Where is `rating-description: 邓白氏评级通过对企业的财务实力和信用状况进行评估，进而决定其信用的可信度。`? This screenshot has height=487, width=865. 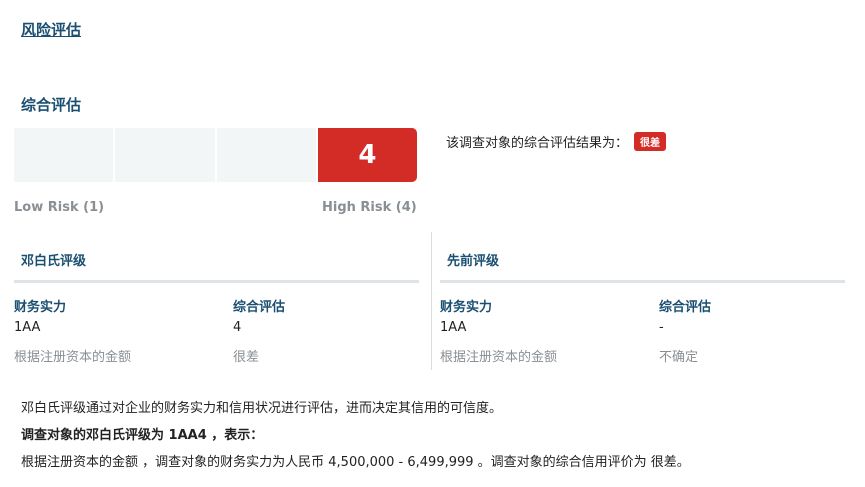 rating-description: 邓白氏评级通过对企业的财务实力和信用状况进行评估，进而决定其信用的可信度。 is located at coordinates (262, 408).